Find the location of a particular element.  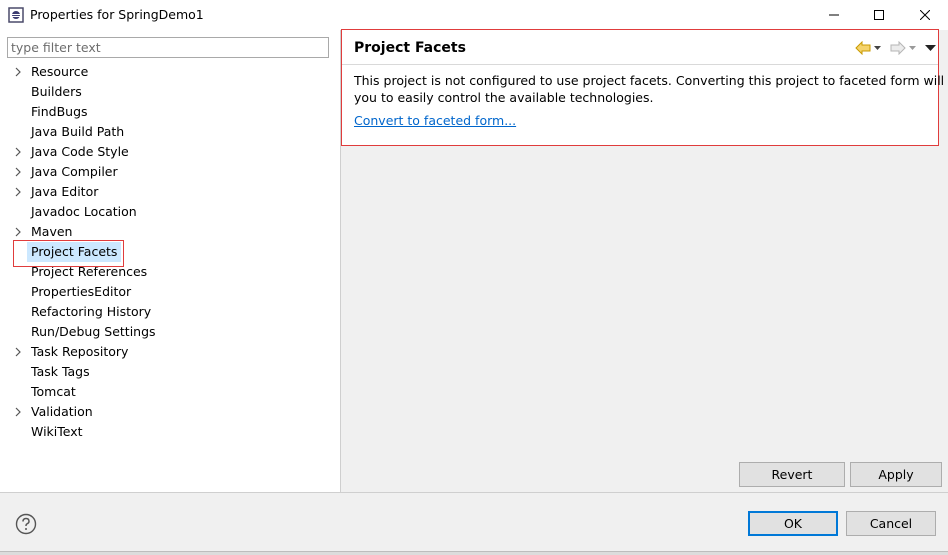

close-button is located at coordinates (925, 15).